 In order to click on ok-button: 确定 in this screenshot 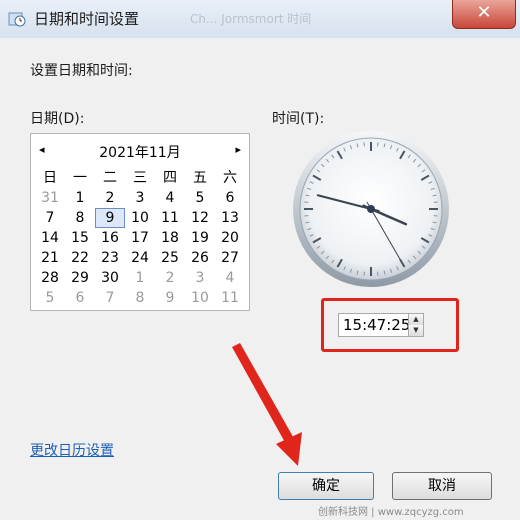, I will do `click(326, 486)`.